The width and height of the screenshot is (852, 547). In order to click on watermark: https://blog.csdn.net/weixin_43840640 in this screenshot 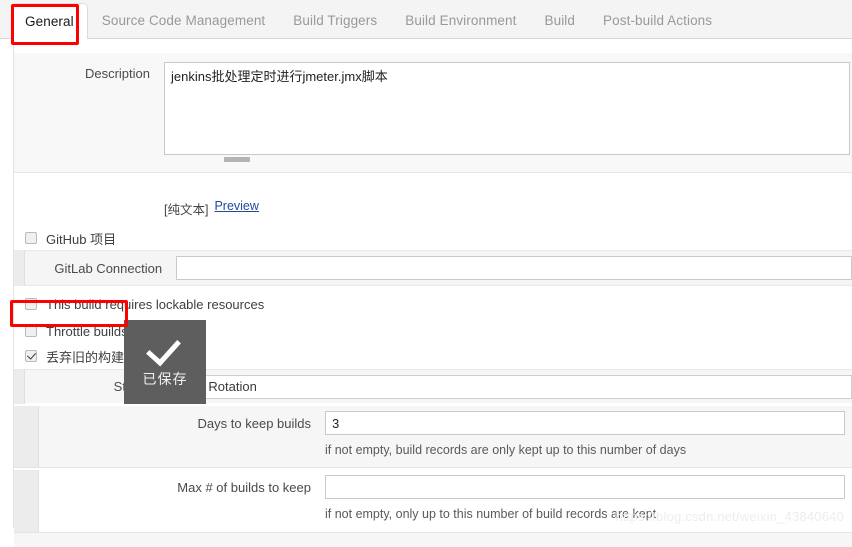, I will do `click(729, 516)`.